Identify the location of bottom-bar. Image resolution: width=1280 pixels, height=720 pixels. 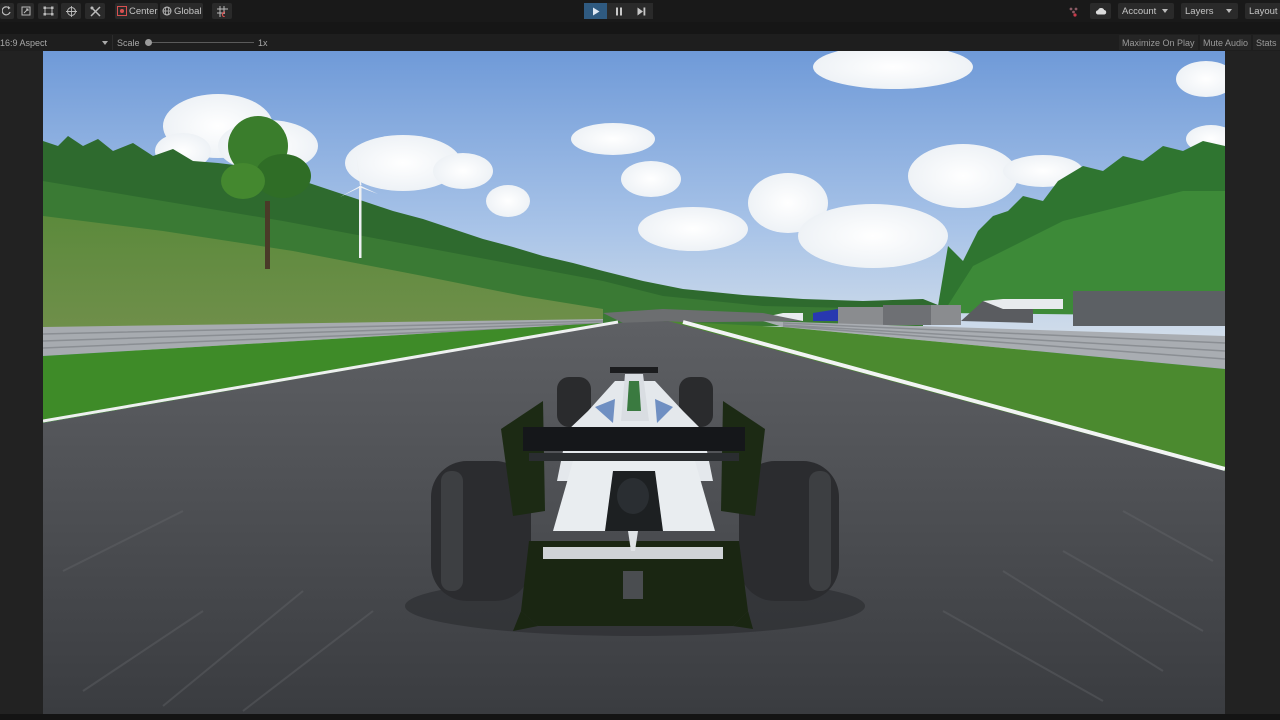
(640, 717).